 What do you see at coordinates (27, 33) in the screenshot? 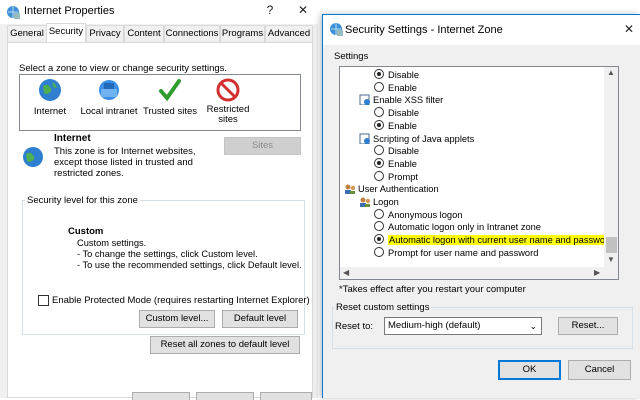
I see `tab-general: General` at bounding box center [27, 33].